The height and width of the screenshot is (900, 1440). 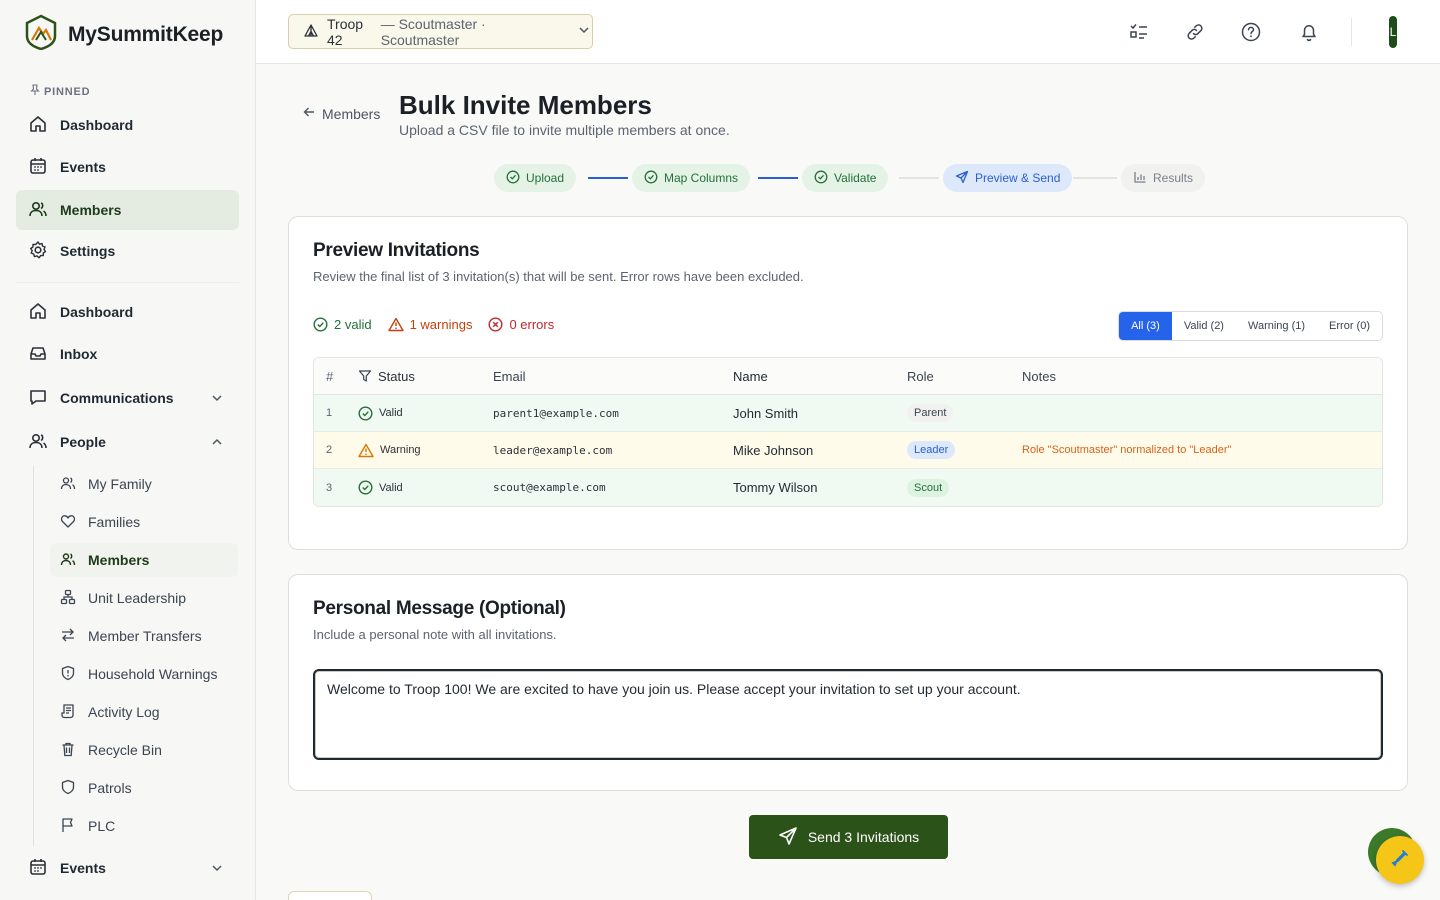 I want to click on step-map-columns: Map Columns, so click(x=691, y=178).